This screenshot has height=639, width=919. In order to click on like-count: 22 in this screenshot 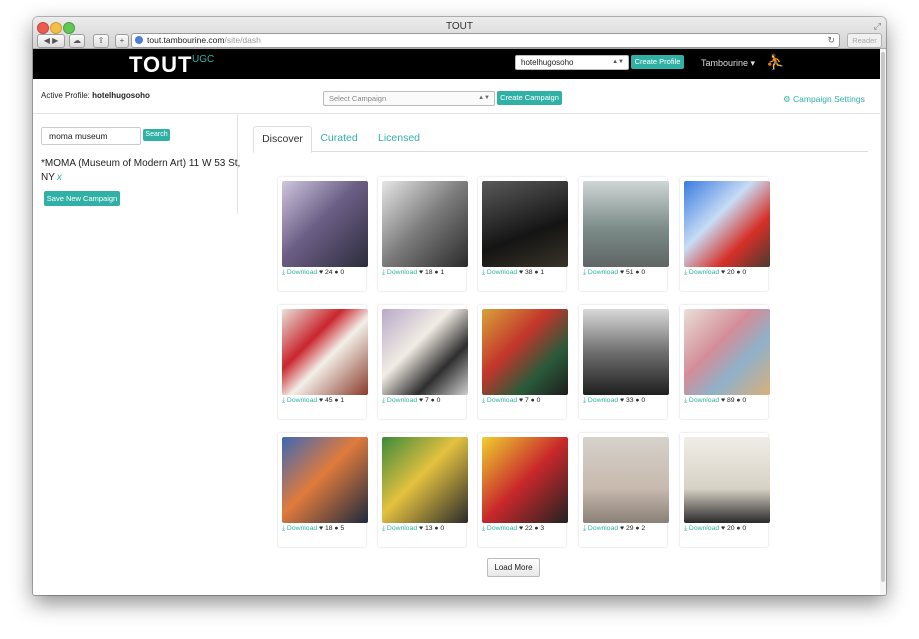, I will do `click(528, 528)`.